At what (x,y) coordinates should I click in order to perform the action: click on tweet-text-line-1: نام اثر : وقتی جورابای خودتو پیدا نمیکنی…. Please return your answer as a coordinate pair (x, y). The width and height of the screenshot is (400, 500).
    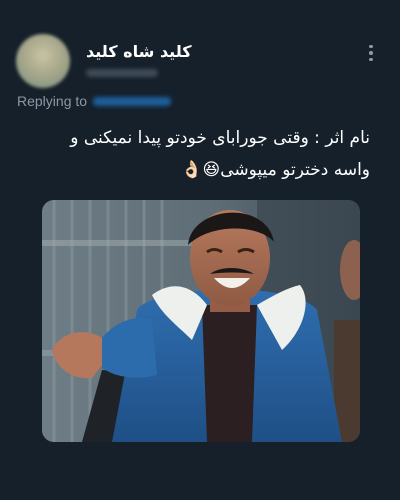
    Looking at the image, I should click on (220, 138).